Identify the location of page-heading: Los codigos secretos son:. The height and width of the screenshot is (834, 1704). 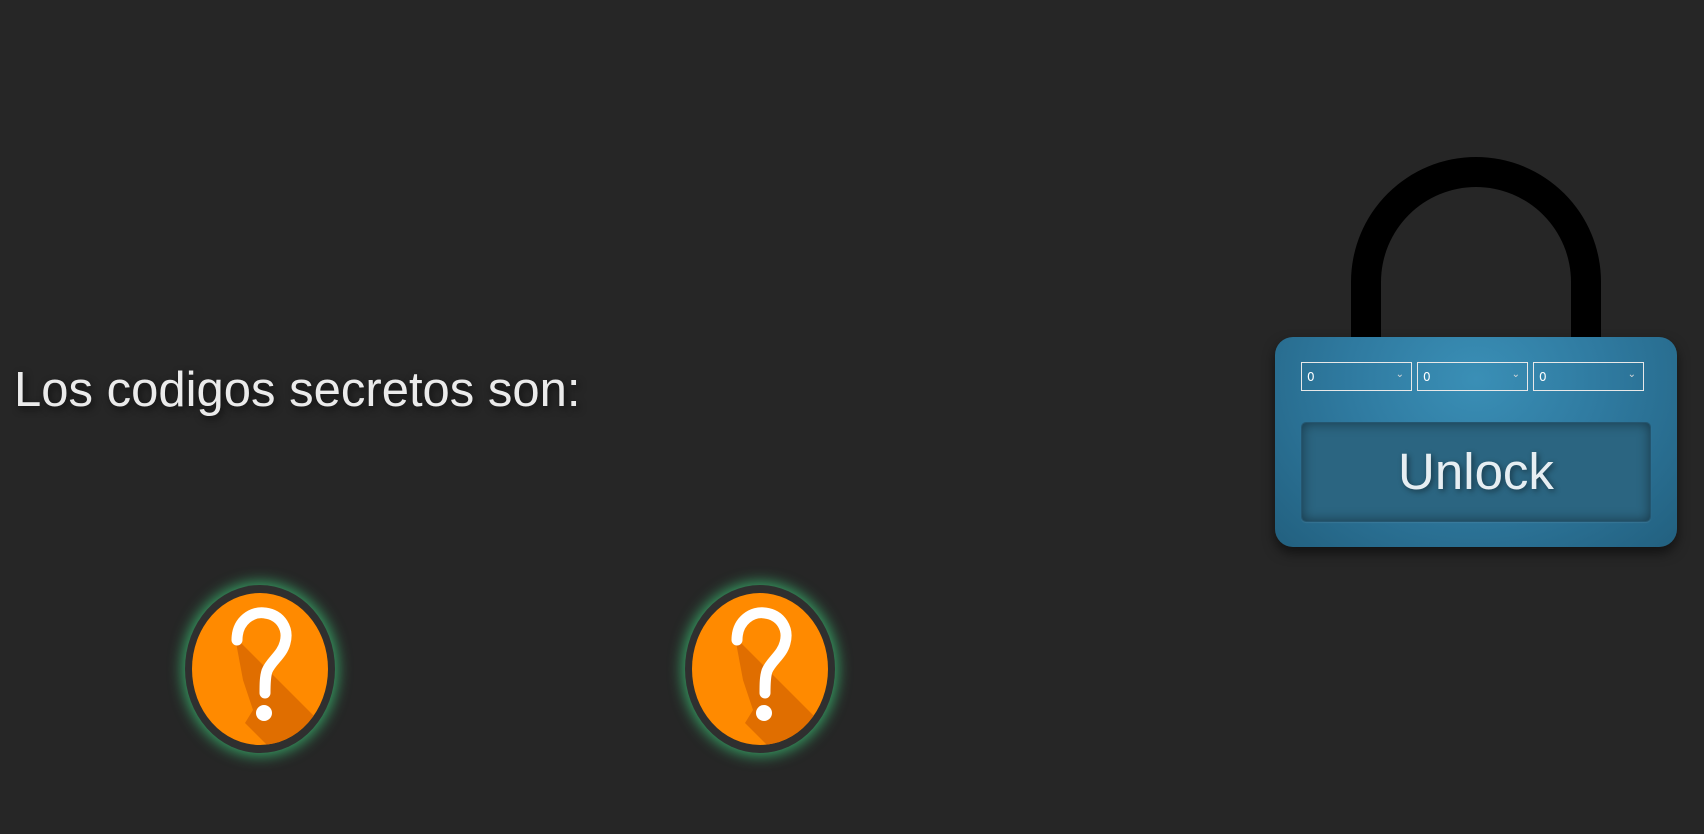
(297, 390).